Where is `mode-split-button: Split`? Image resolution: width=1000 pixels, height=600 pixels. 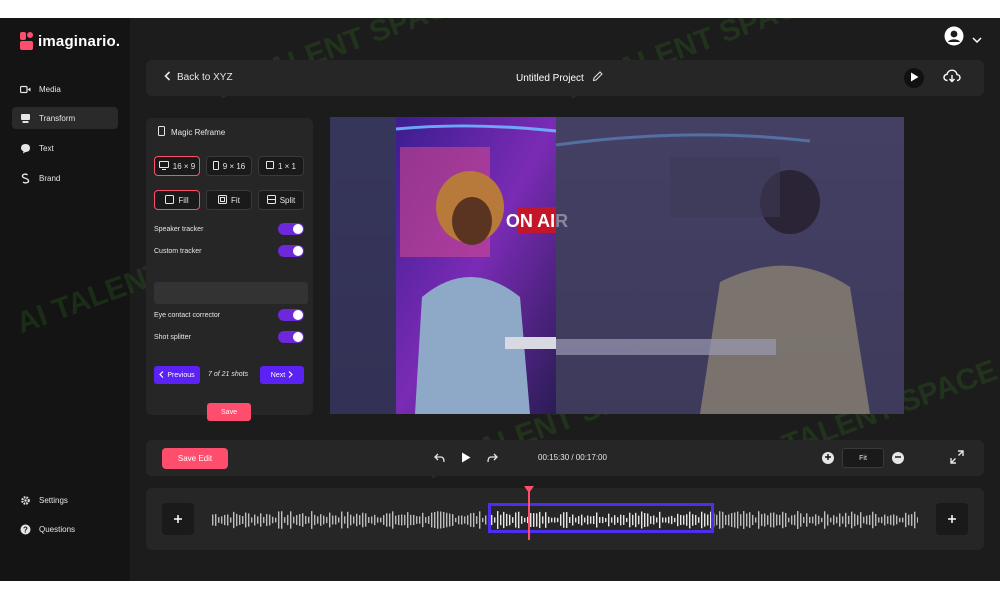 mode-split-button: Split is located at coordinates (281, 200).